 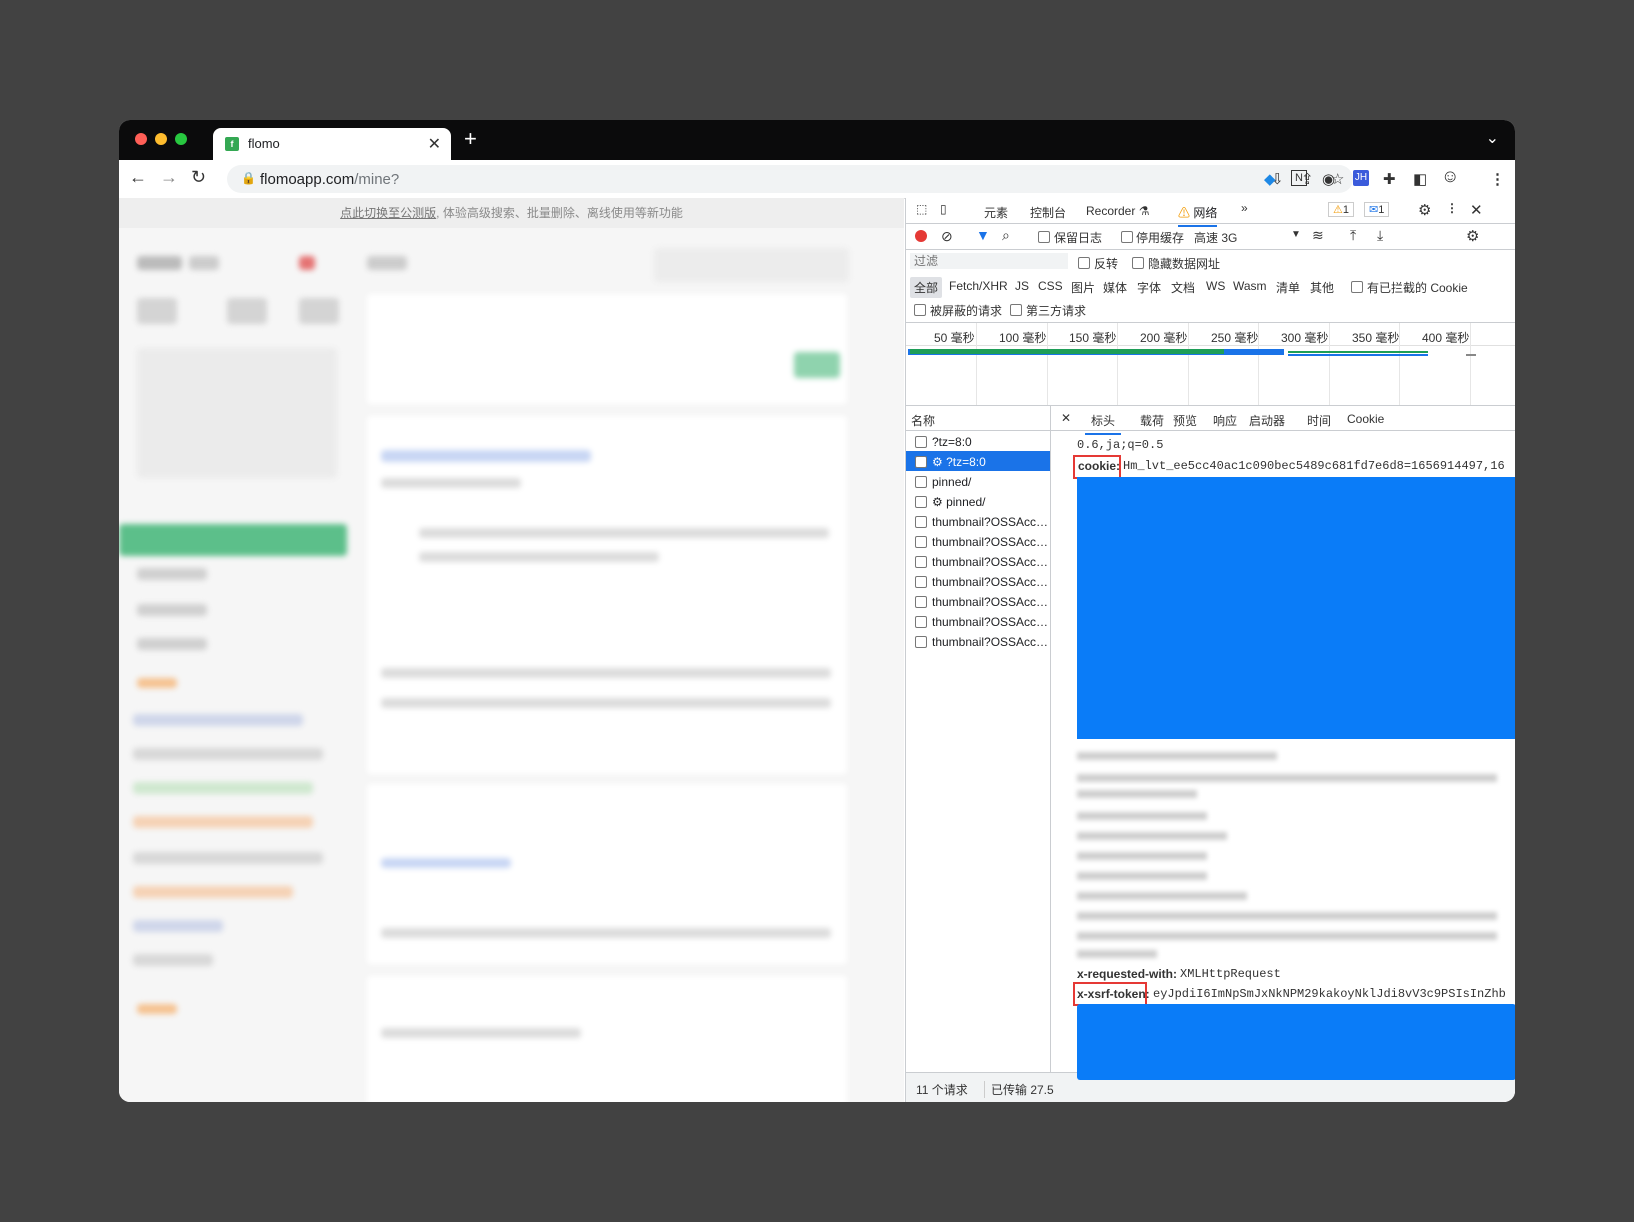 What do you see at coordinates (1183, 287) in the screenshot?
I see `type-doc: 文档` at bounding box center [1183, 287].